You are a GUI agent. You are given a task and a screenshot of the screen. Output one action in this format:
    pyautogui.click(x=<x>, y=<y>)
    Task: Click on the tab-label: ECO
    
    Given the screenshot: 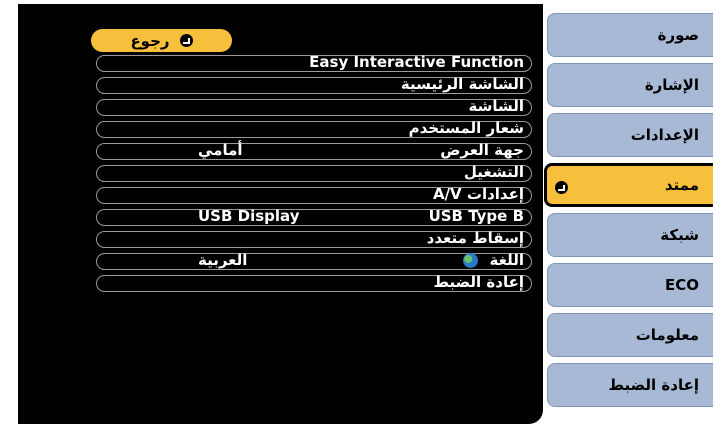 What is the action you would take?
    pyautogui.click(x=681, y=285)
    